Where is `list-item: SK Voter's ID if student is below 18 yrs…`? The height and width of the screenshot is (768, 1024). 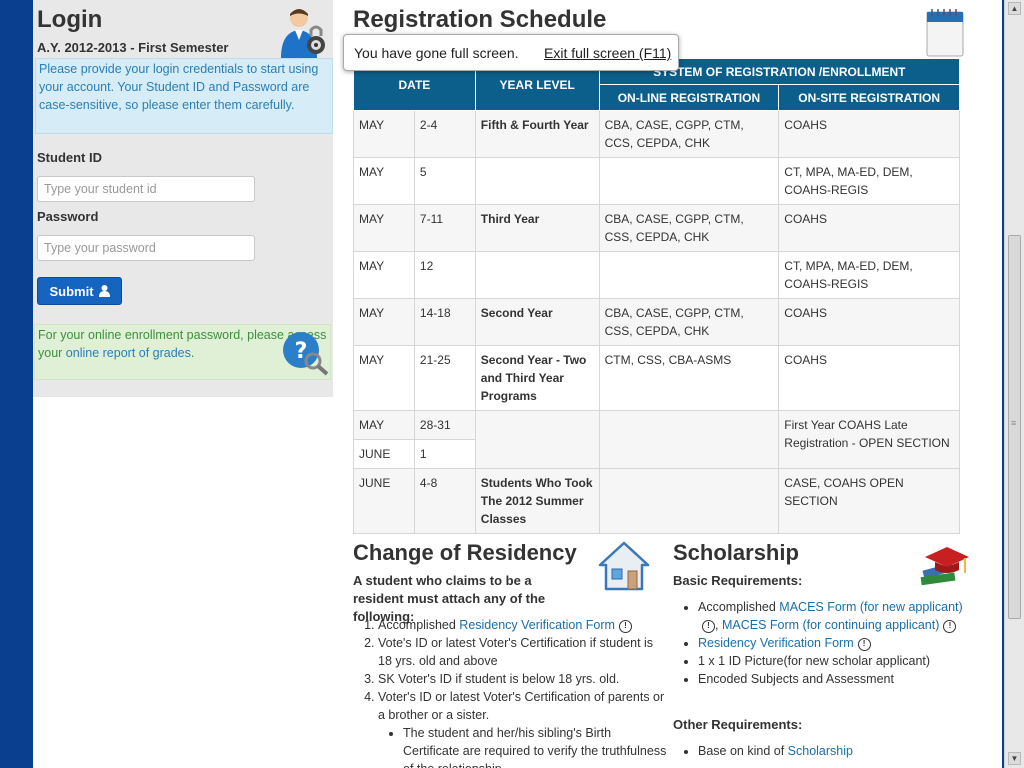 list-item: SK Voter's ID if student is below 18 yrs… is located at coordinates (523, 679).